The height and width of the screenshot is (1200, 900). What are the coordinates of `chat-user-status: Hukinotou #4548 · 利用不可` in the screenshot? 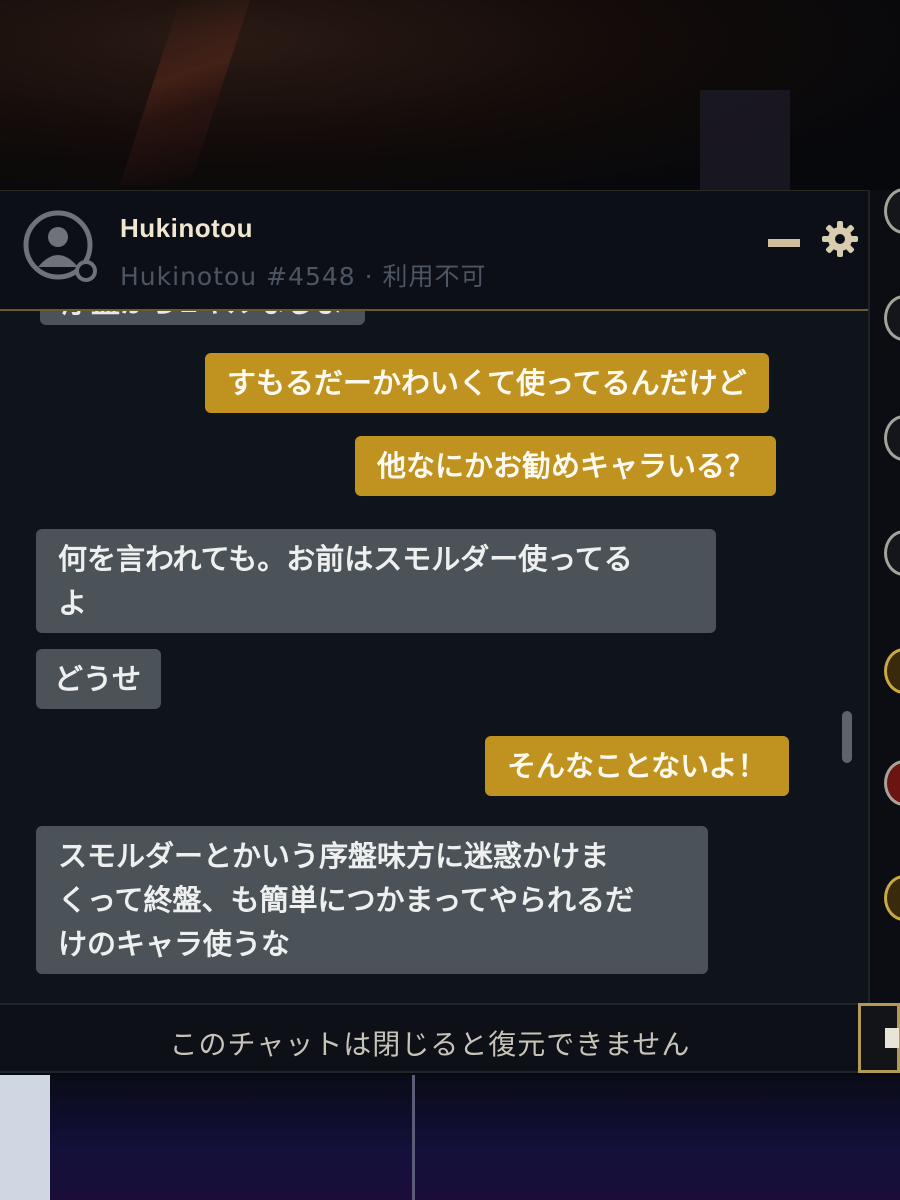 It's located at (303, 276).